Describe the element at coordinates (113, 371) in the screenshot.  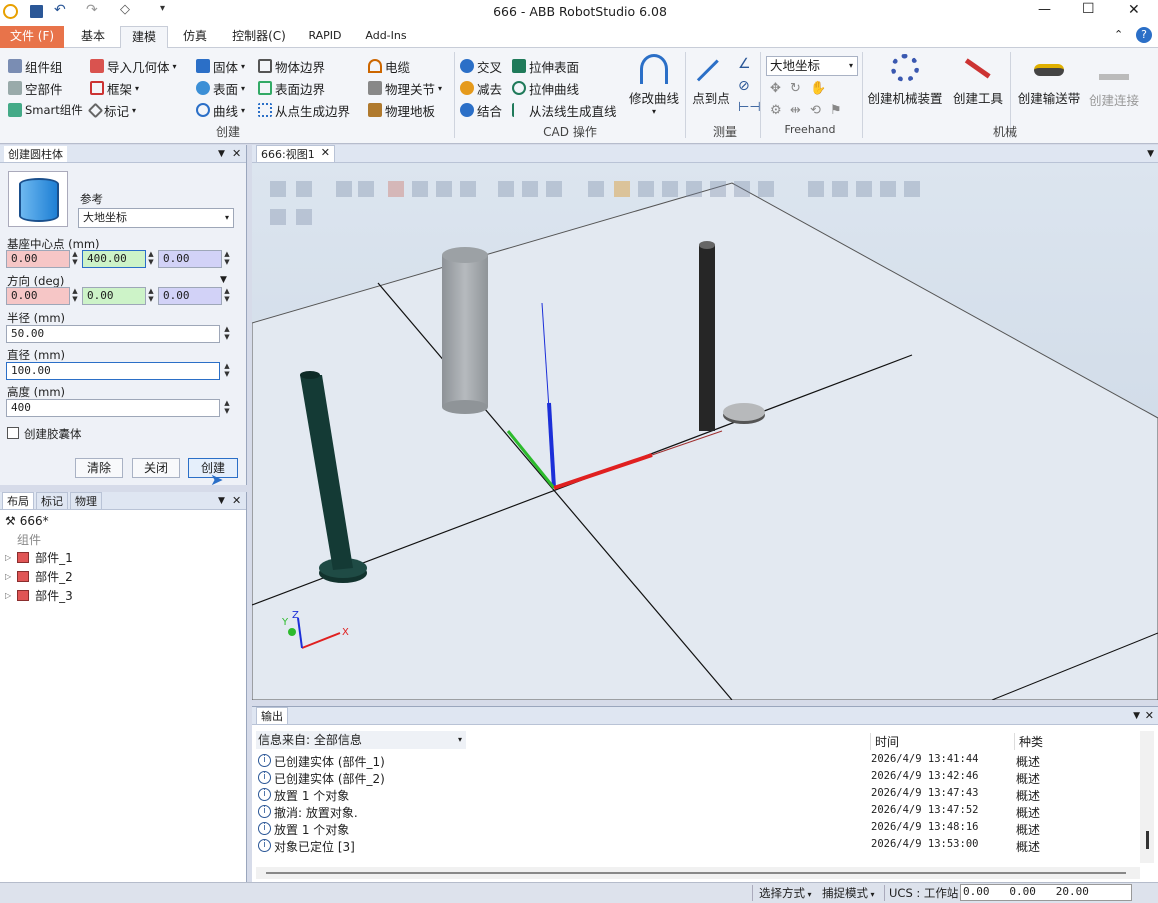
I see `diameter-input: 100.00` at that location.